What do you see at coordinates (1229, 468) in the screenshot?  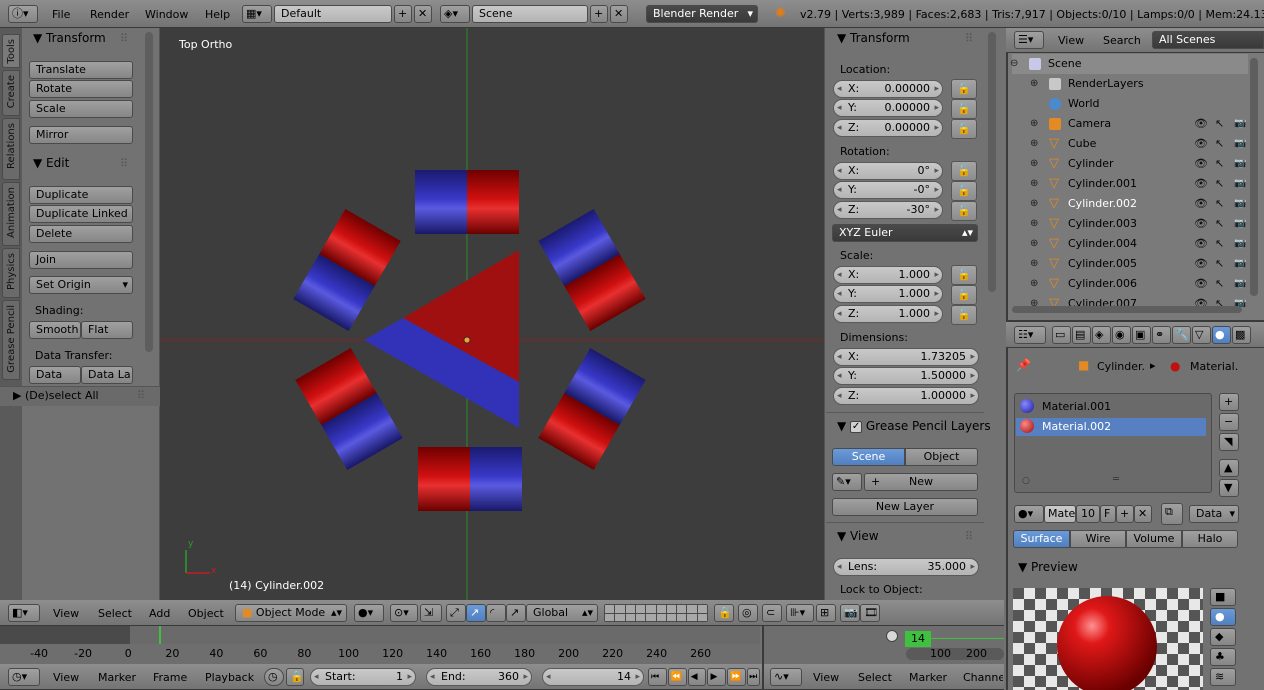 I see `move-slot-up-button: ▲` at bounding box center [1229, 468].